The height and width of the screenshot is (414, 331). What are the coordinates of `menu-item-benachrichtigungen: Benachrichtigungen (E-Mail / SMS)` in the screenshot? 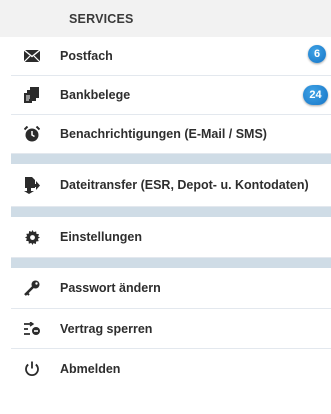 It's located at (171, 134).